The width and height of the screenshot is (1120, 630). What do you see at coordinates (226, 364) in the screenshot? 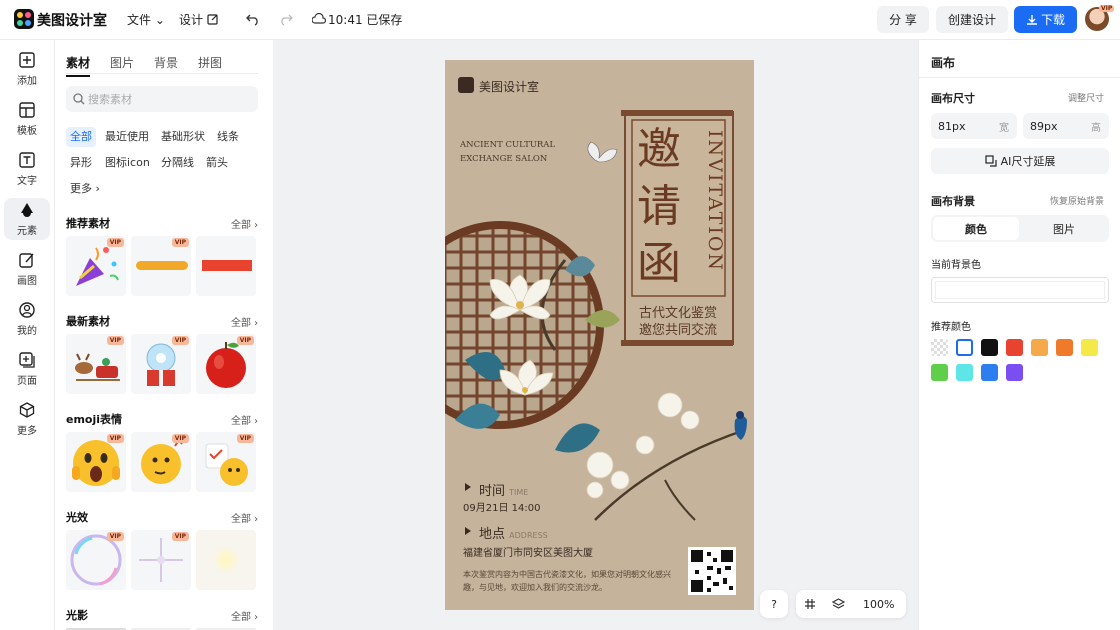
I see `material-red-apple: VIP` at bounding box center [226, 364].